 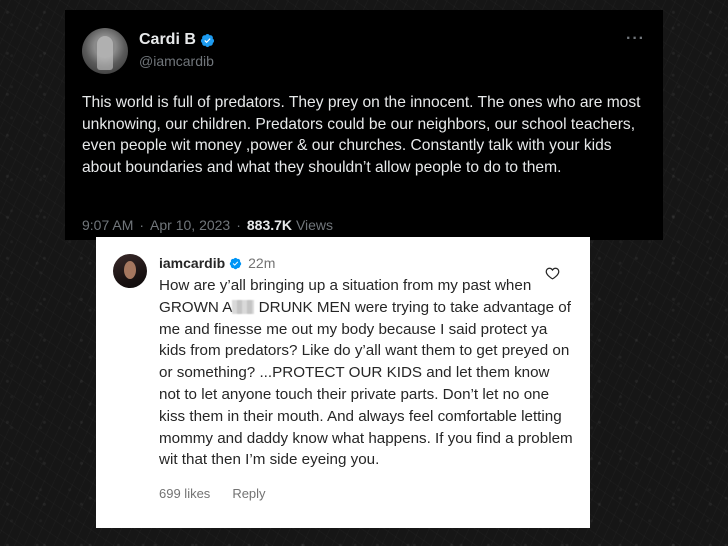 I want to click on tweet-display-name: Cardi B, so click(x=177, y=40).